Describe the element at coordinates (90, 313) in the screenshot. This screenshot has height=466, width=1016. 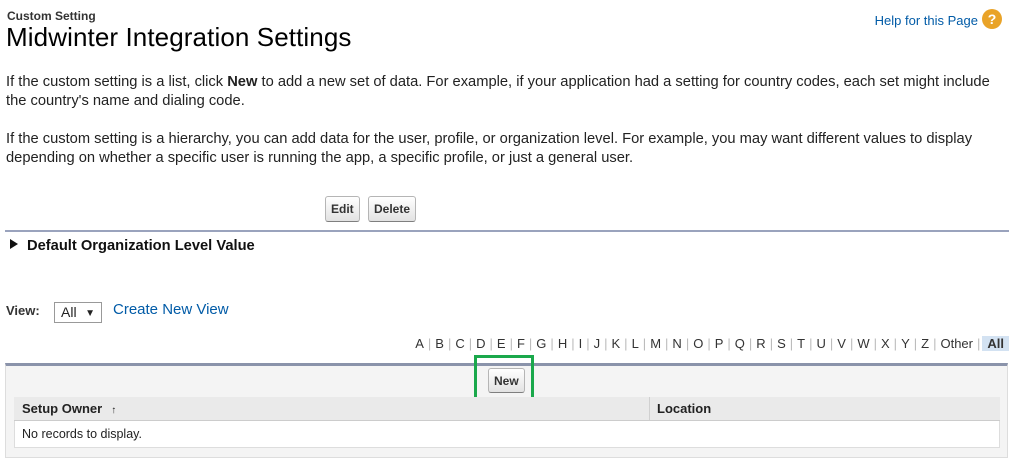
I see `dropdown-arrow-icon: ▼` at that location.